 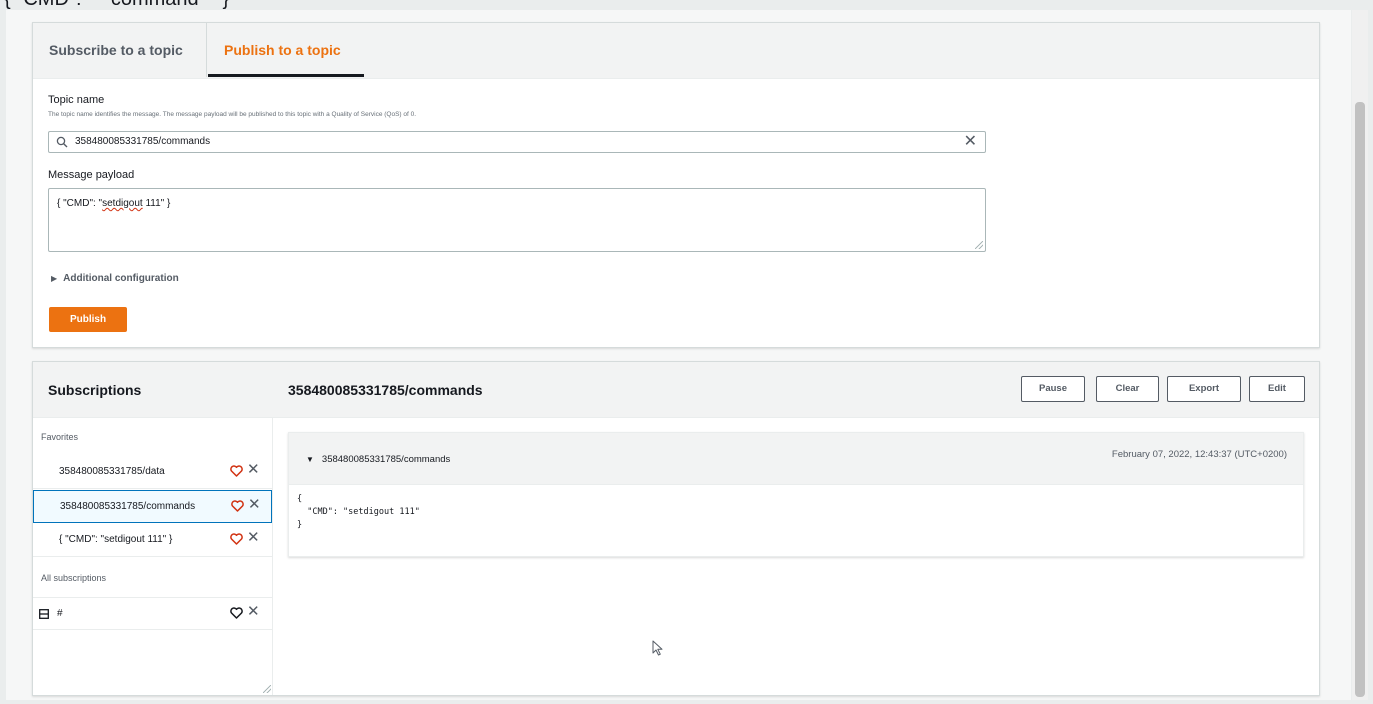 What do you see at coordinates (676, 51) in the screenshot?
I see `topic-tabs: Subscribe to a topic Publish to a topic` at bounding box center [676, 51].